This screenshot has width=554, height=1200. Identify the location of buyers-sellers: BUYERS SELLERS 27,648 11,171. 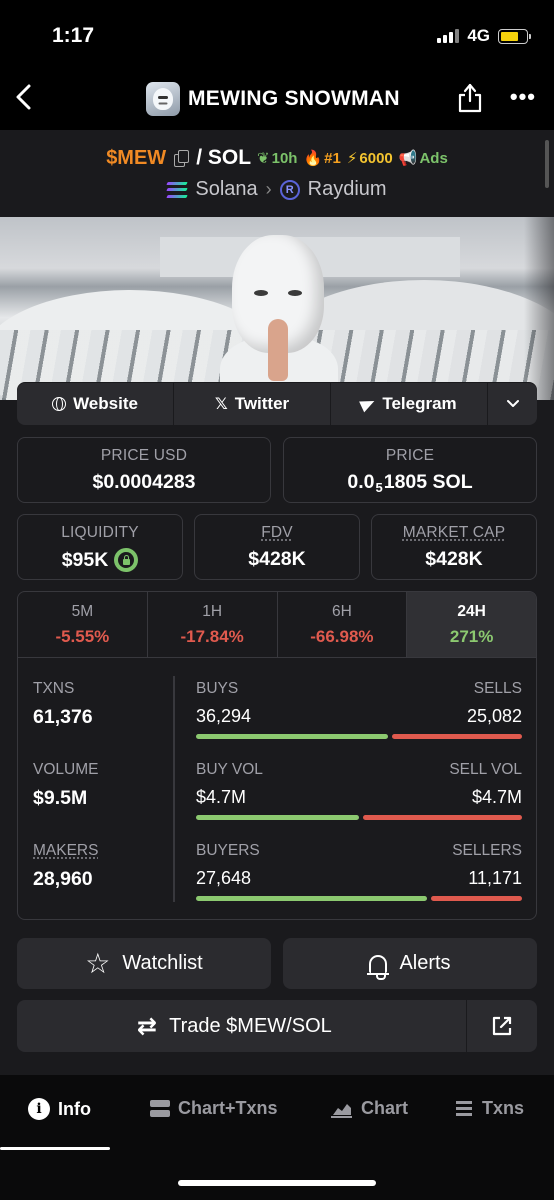
(359, 871).